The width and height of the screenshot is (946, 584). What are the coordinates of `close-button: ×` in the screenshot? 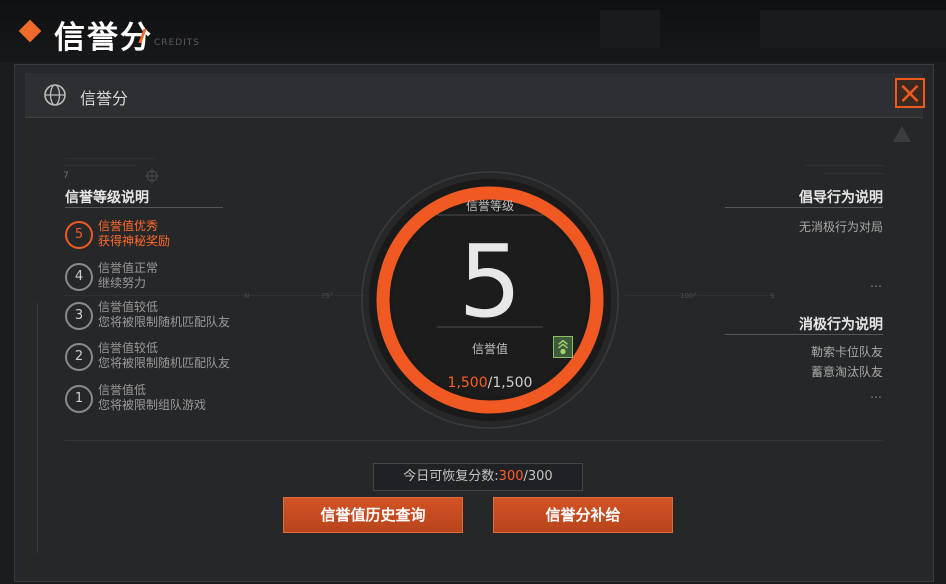 It's located at (910, 93).